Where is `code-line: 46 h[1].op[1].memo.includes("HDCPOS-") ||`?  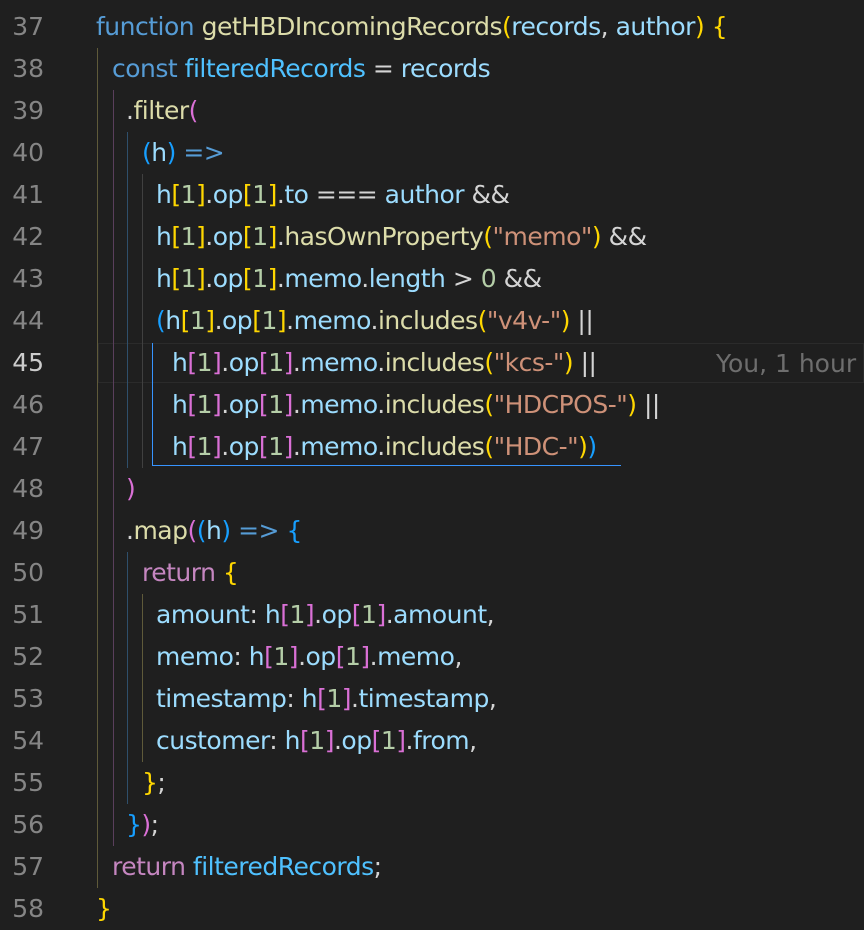
code-line: 46 h[1].op[1].memo.includes("HDCPOS-") || is located at coordinates (432, 405).